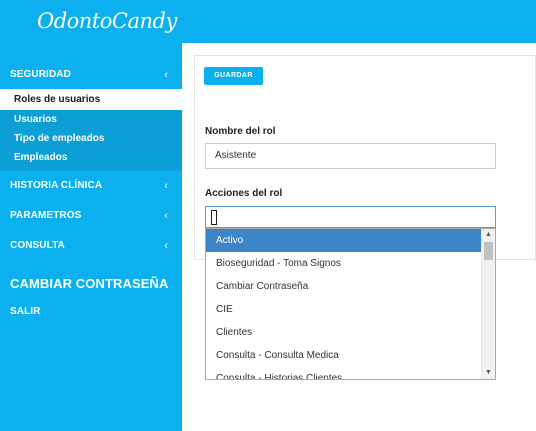 The width and height of the screenshot is (536, 431). What do you see at coordinates (350, 217) in the screenshot?
I see `role-actions-input` at bounding box center [350, 217].